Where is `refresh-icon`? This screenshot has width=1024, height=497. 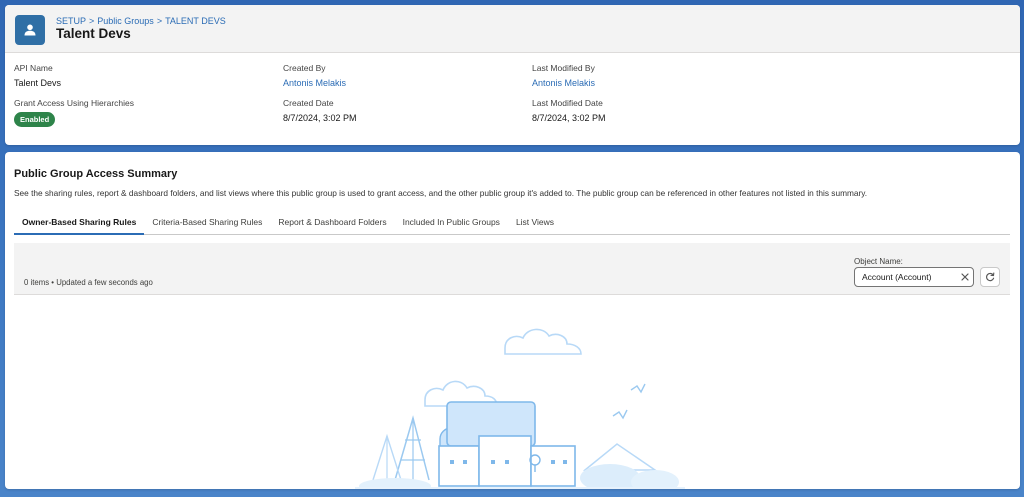
refresh-icon is located at coordinates (990, 277).